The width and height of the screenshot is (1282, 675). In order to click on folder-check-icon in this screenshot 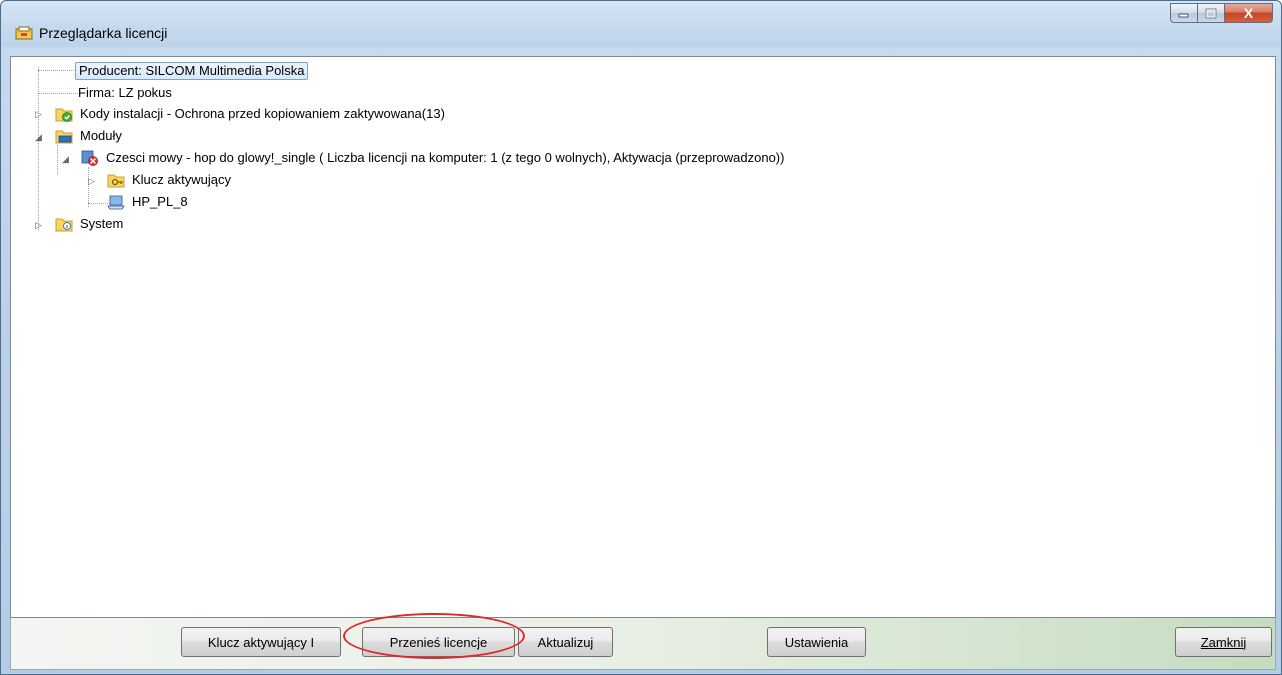, I will do `click(64, 115)`.